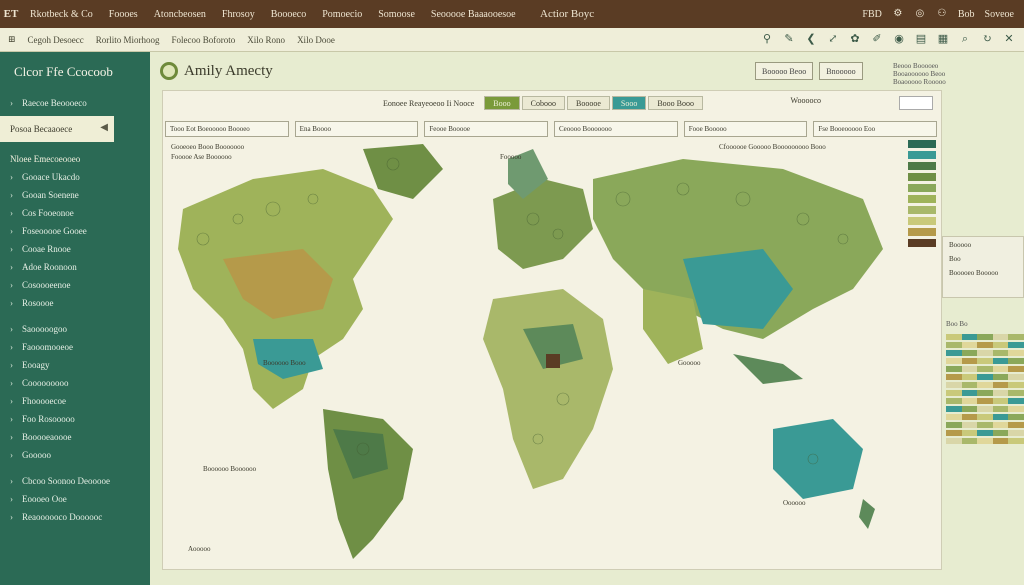 This screenshot has width=1024, height=585. What do you see at coordinates (75, 303) in the screenshot?
I see `sidebar-item: › Rosoooe` at bounding box center [75, 303].